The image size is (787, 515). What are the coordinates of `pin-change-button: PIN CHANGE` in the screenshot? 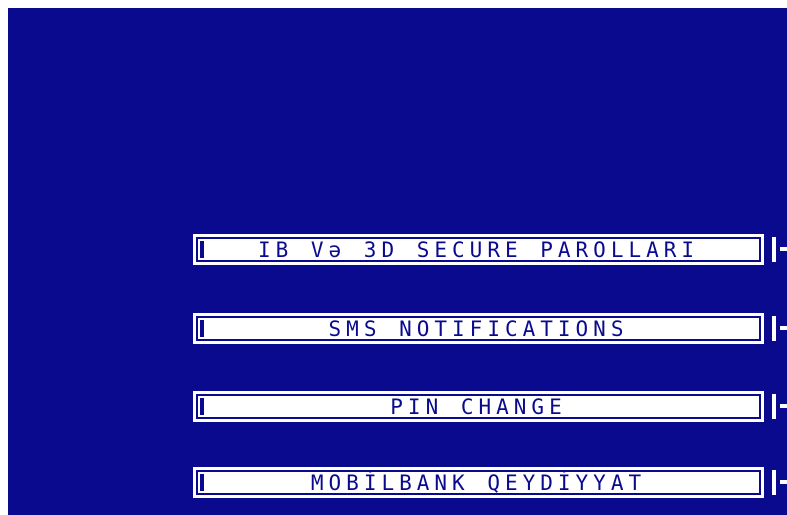 It's located at (478, 406).